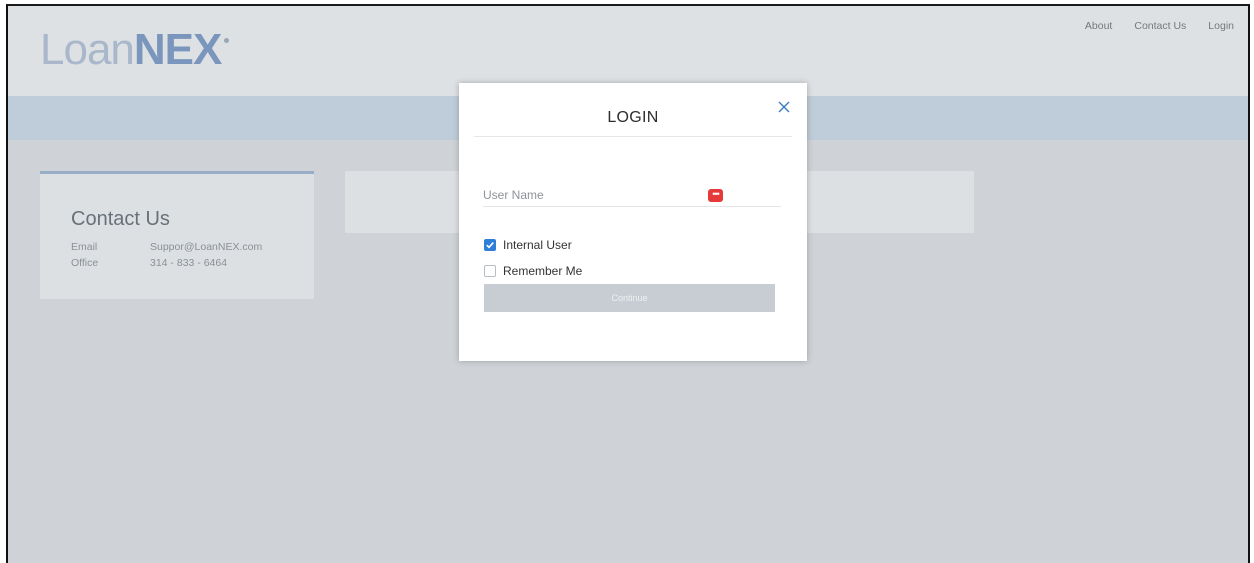 The width and height of the screenshot is (1254, 563). I want to click on contact-email-row: Email Suppor@LoanNEX.com, so click(166, 247).